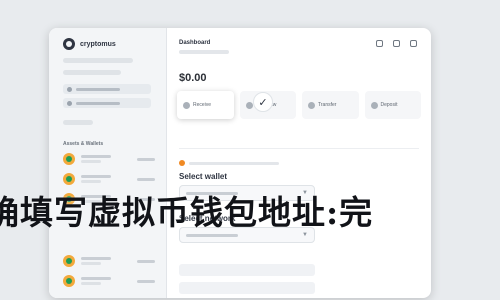  Describe the element at coordinates (389, 105) in the screenshot. I see `deposit-label: Deposit` at that location.